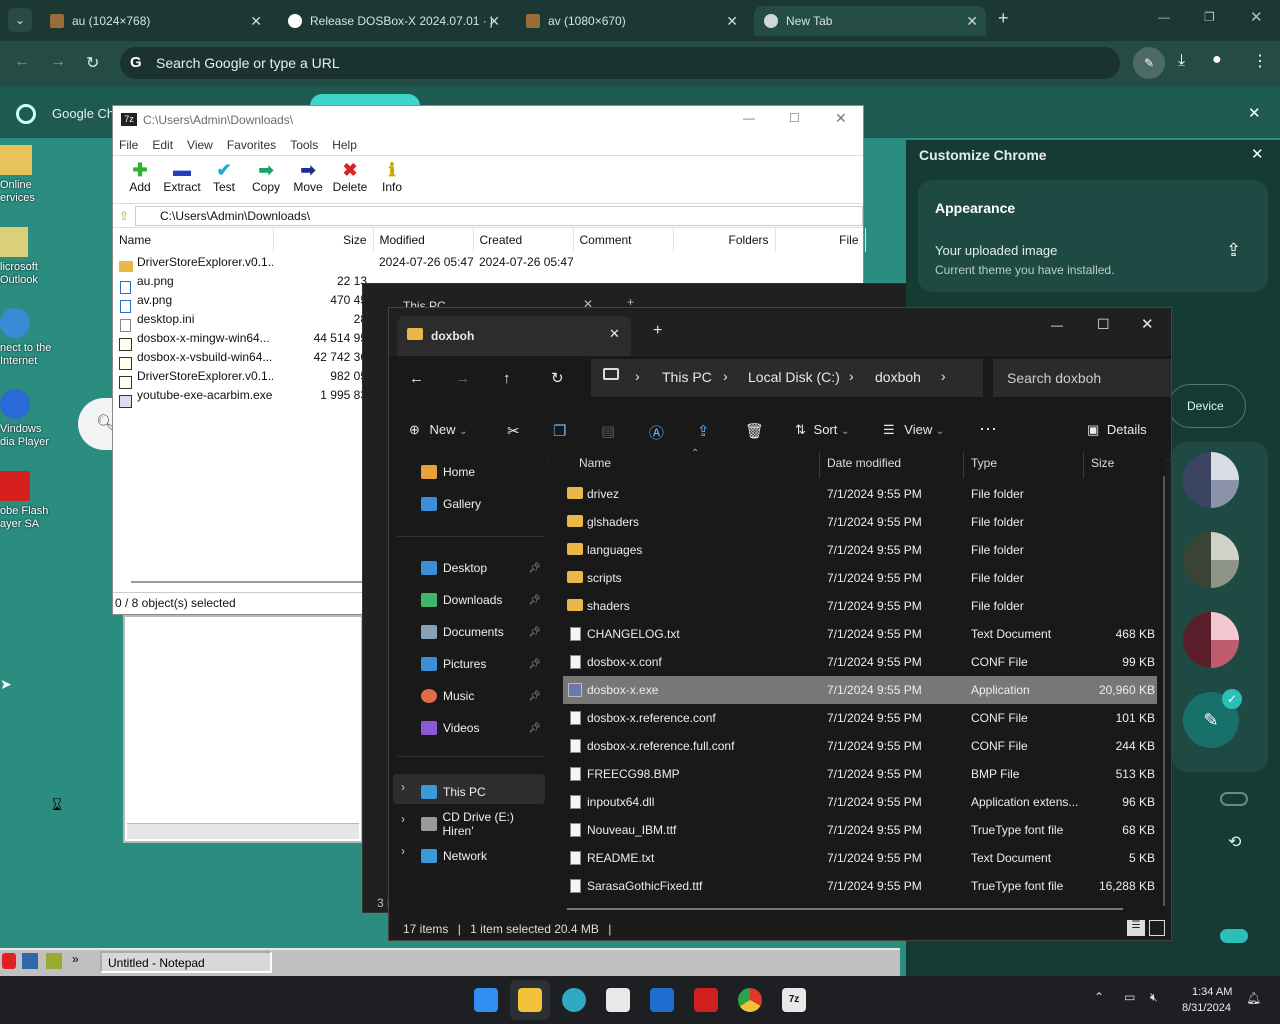 This screenshot has height=1024, width=1280. Describe the element at coordinates (1149, 63) in the screenshot. I see `customize-pen-icon: ✎` at that location.